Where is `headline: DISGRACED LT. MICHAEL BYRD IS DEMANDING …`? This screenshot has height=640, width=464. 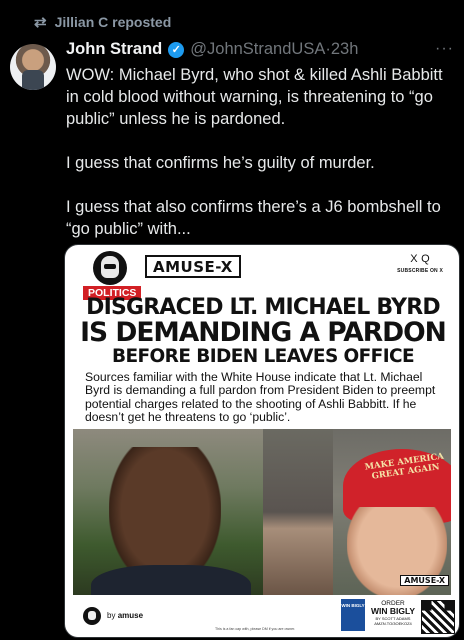 headline: DISGRACED LT. MICHAEL BYRD IS DEMANDING … is located at coordinates (263, 331).